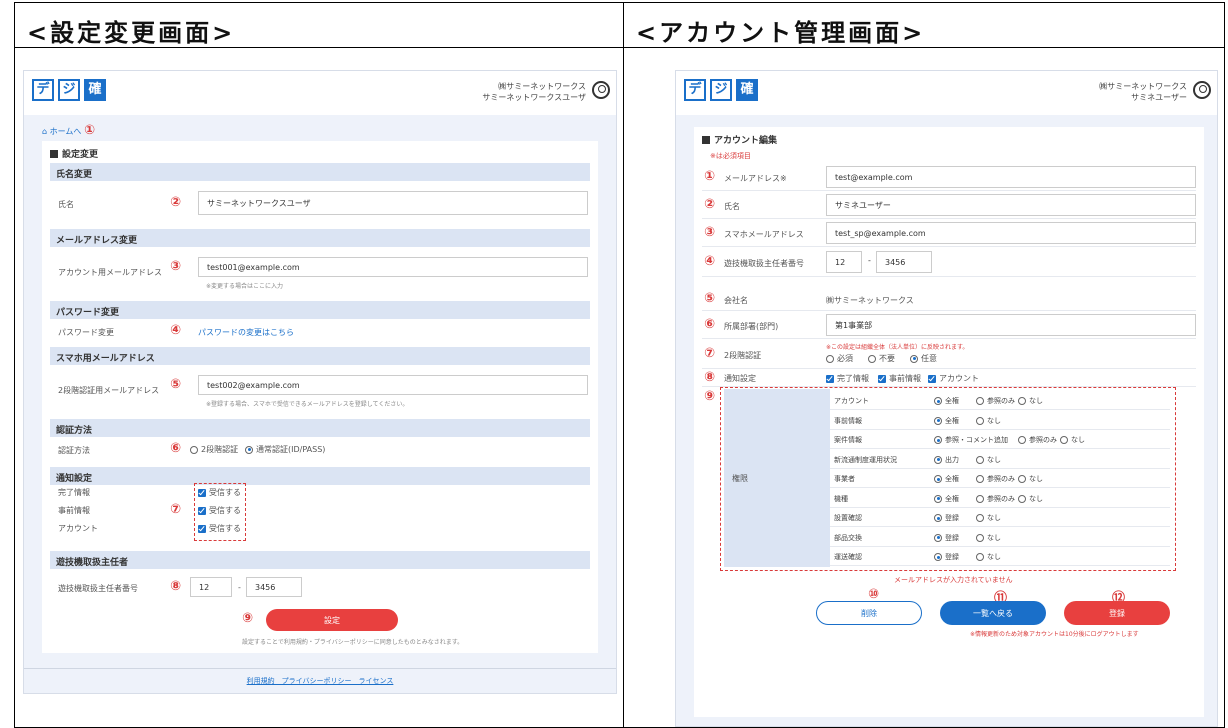 This screenshot has width=1228, height=728. Describe the element at coordinates (743, 355) in the screenshot. I see `label-auth: 2段階認証` at that location.